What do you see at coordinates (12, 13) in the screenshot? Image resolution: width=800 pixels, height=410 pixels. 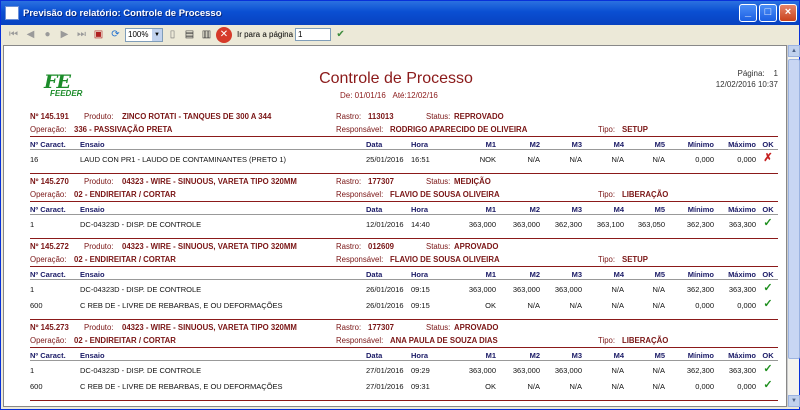 I see `app-icon` at bounding box center [12, 13].